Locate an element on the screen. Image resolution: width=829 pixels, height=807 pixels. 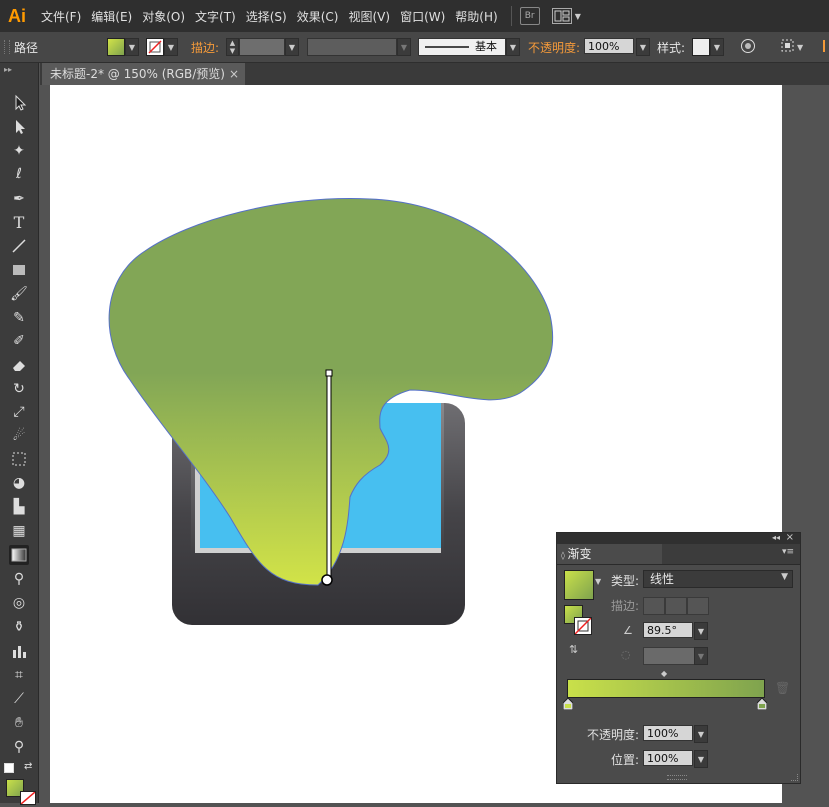
aspect-ratio-dropdown-icon: ▼ is located at coordinates (701, 656).